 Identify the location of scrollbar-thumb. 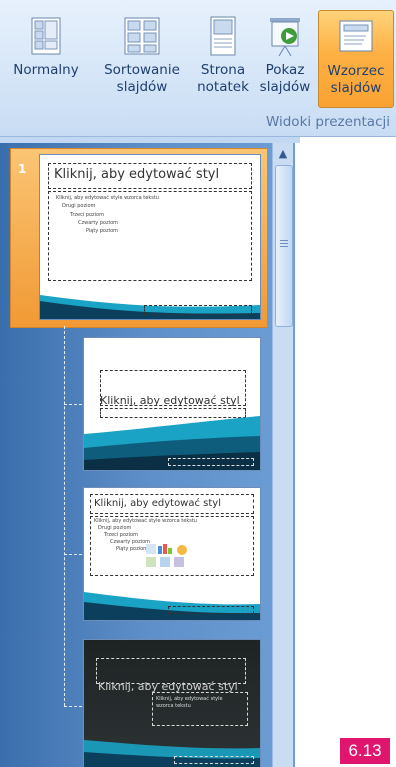
(284, 246).